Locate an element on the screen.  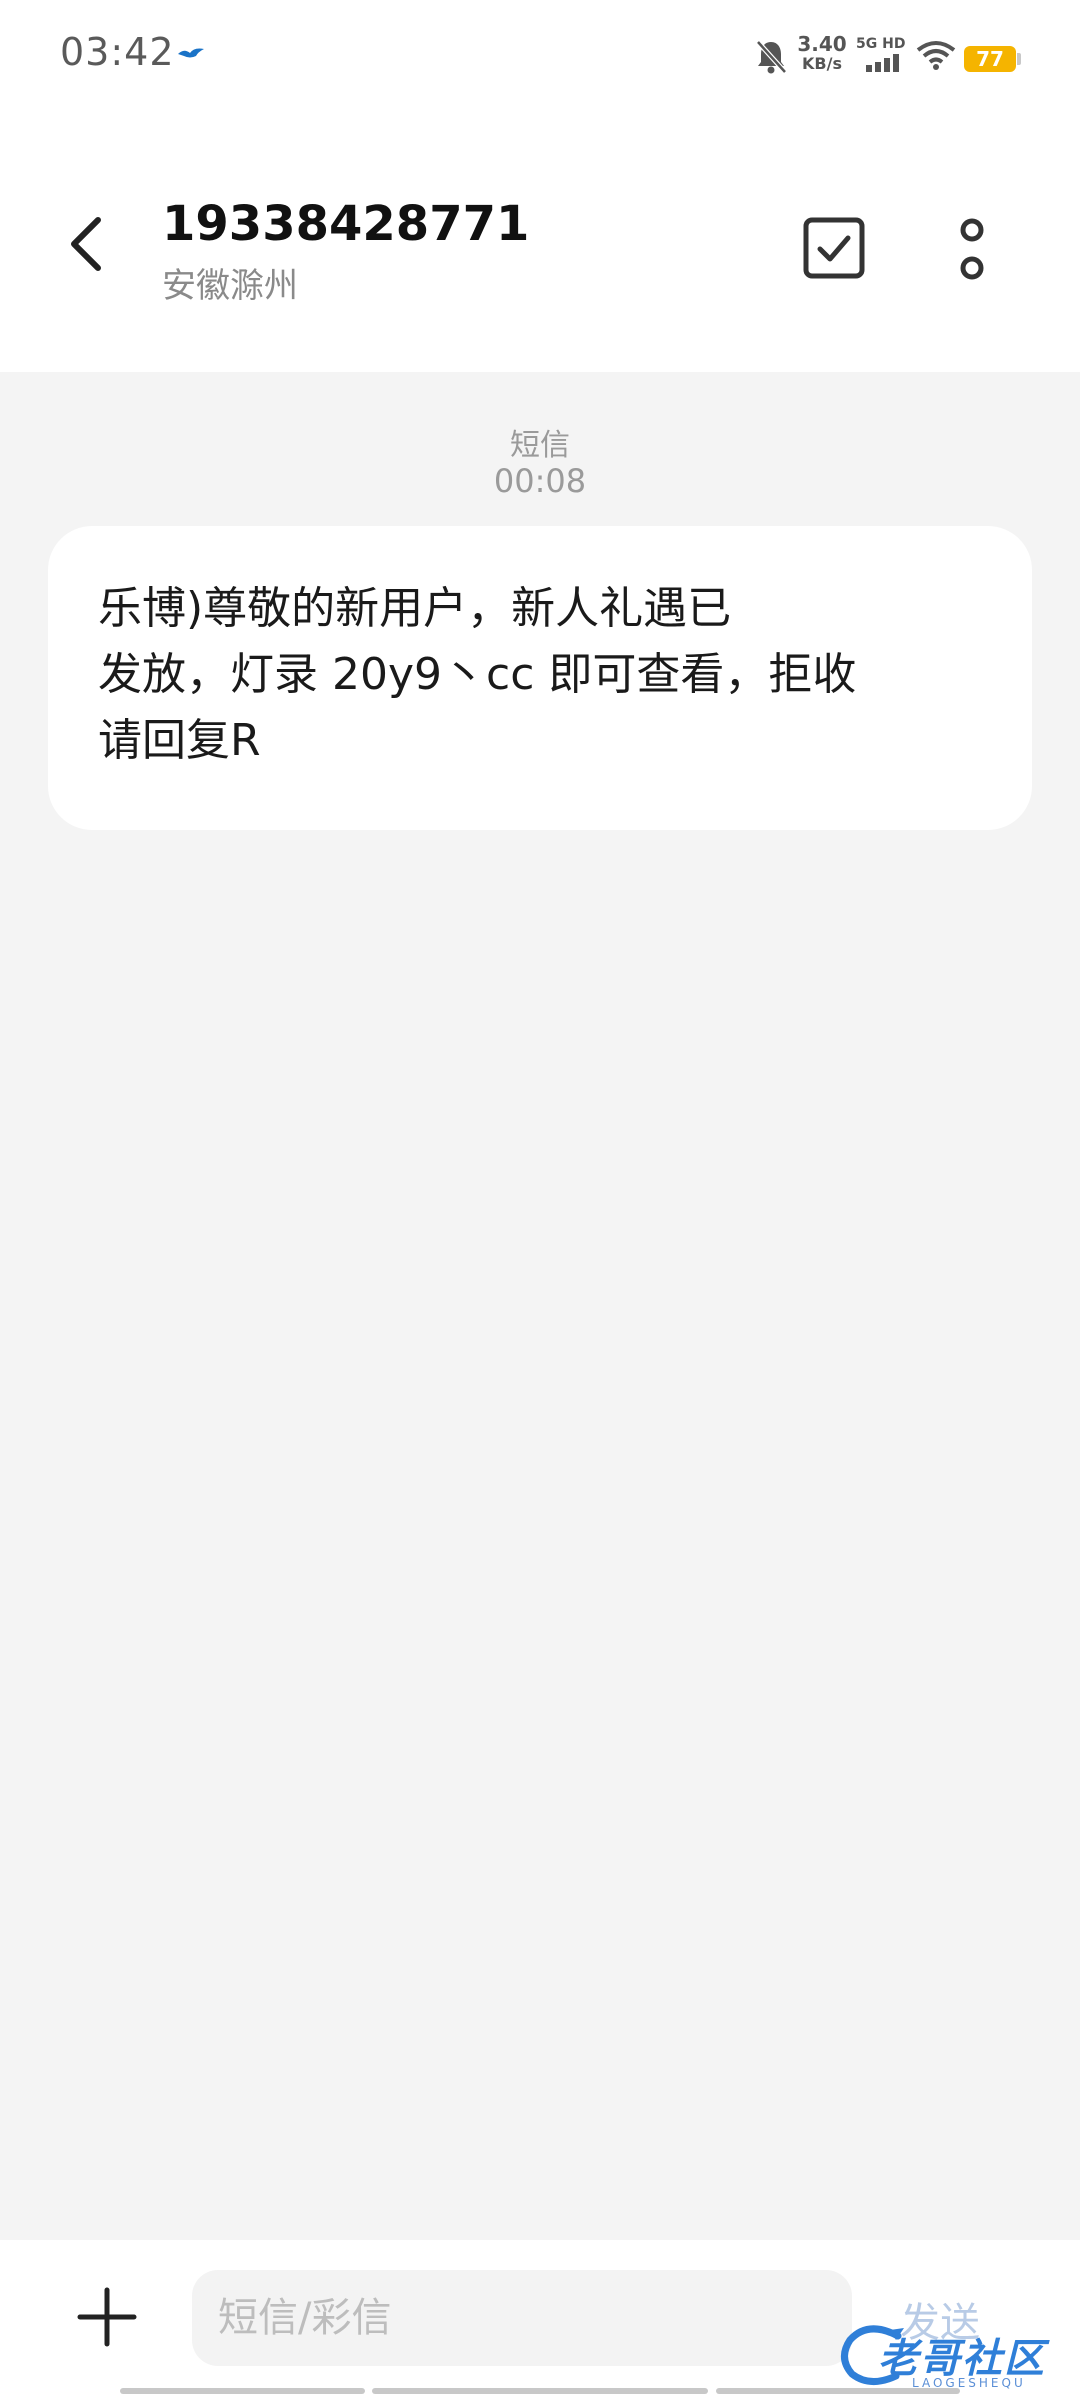
contact-location: 安徽滁州 is located at coordinates (230, 286).